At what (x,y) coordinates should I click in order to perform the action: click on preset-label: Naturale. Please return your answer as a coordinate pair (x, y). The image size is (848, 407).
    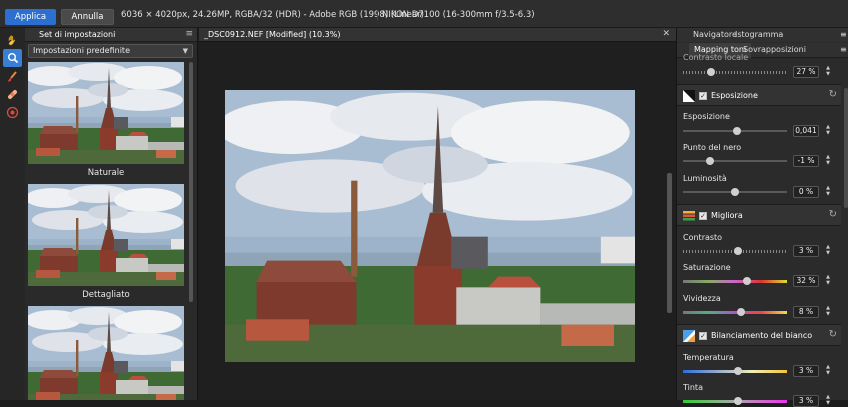
    Looking at the image, I should click on (106, 173).